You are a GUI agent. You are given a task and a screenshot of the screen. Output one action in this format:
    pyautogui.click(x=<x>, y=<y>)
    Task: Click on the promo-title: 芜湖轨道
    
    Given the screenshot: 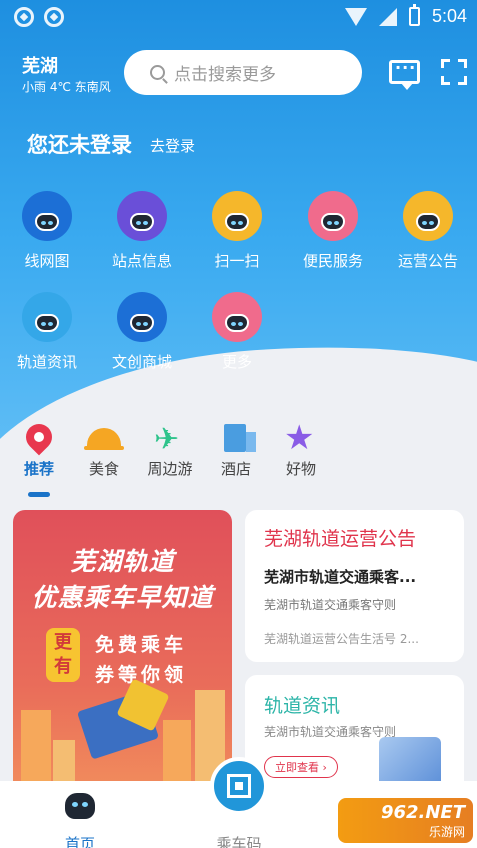 What is the action you would take?
    pyautogui.click(x=122, y=561)
    